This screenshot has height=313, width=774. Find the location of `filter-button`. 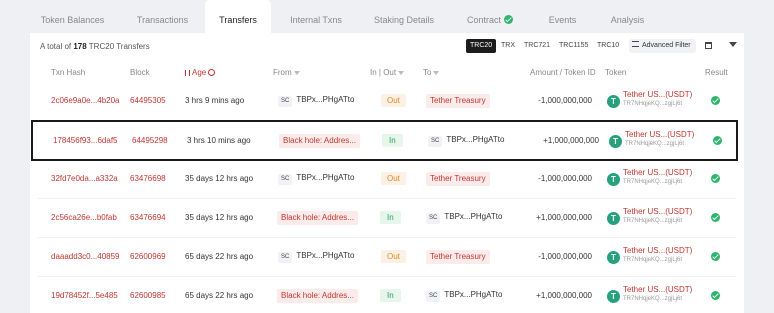

filter-button is located at coordinates (732, 46).